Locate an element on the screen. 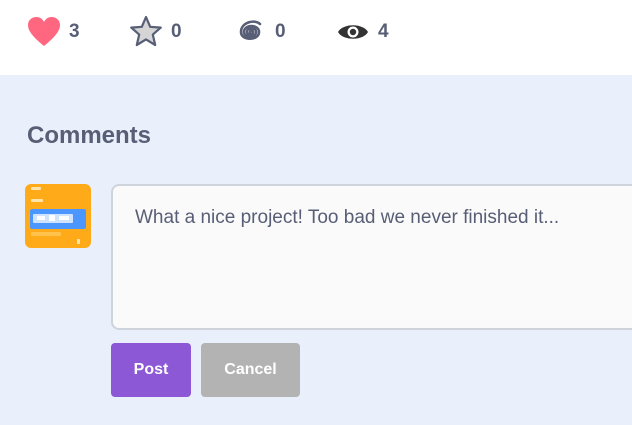 This screenshot has width=632, height=425. avatar is located at coordinates (58, 216).